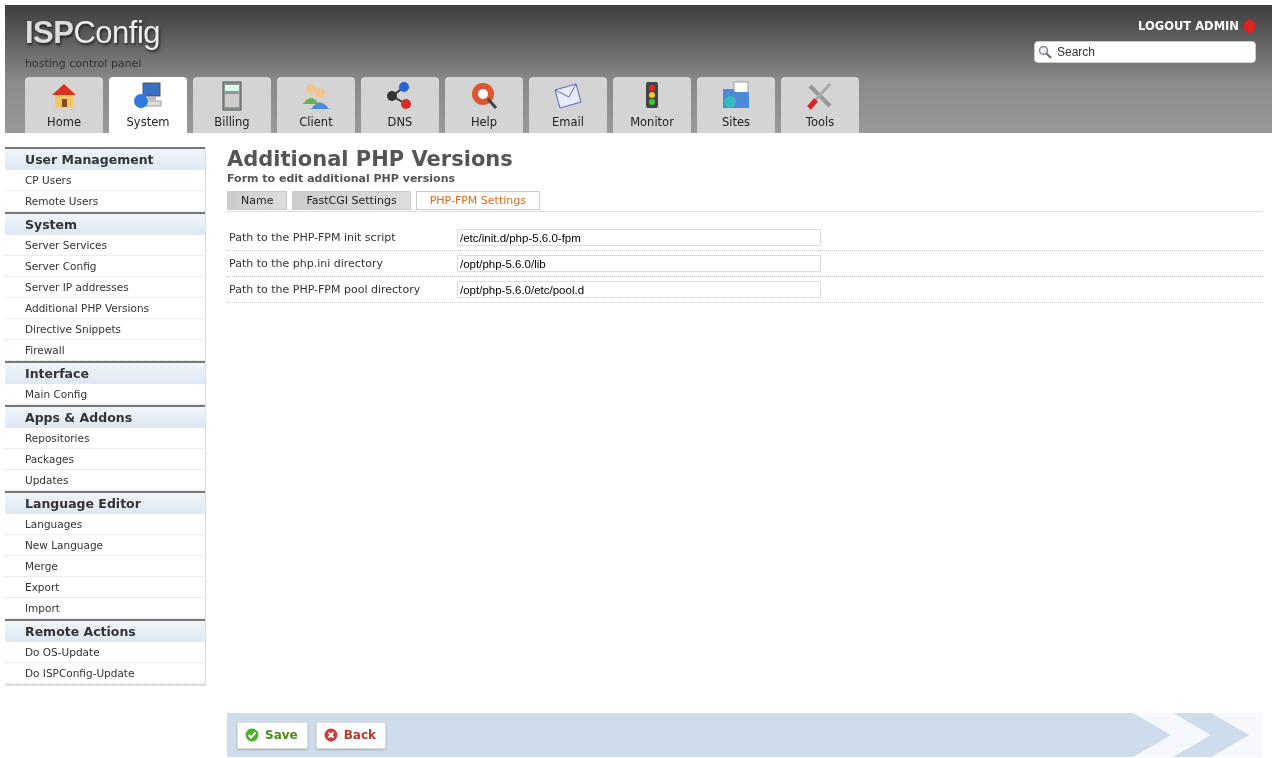  Describe the element at coordinates (105, 587) in the screenshot. I see `sidebar-item: Export` at that location.